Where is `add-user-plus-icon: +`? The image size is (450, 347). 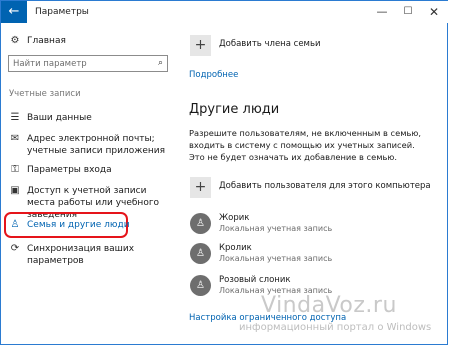
add-user-plus-icon: + is located at coordinates (200, 187).